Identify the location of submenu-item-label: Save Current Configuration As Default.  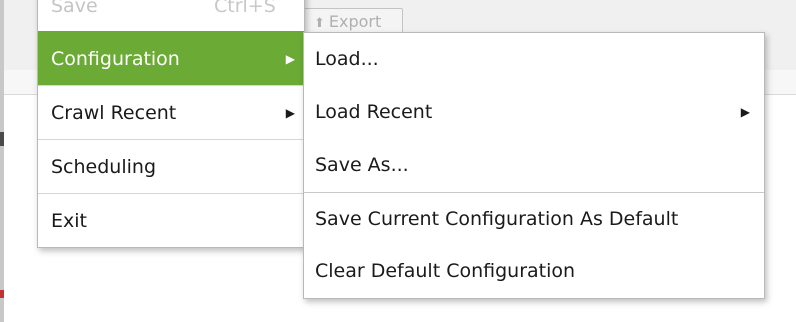
(497, 219).